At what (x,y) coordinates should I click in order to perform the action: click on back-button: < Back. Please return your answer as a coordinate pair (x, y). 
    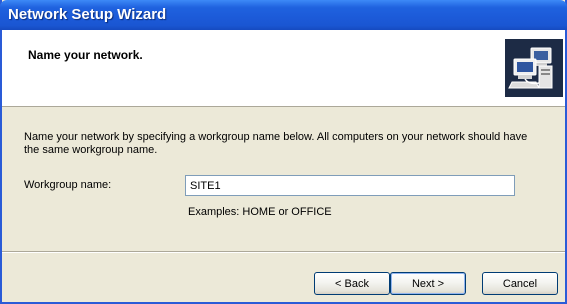
    Looking at the image, I should click on (352, 283).